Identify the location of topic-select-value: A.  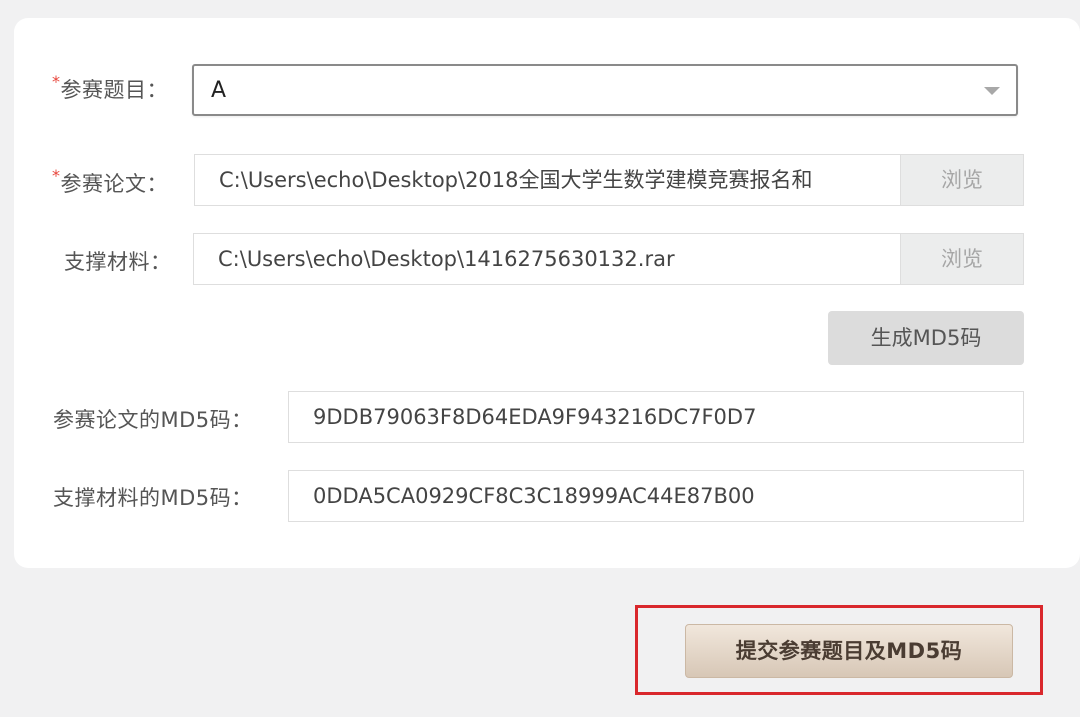
(219, 90).